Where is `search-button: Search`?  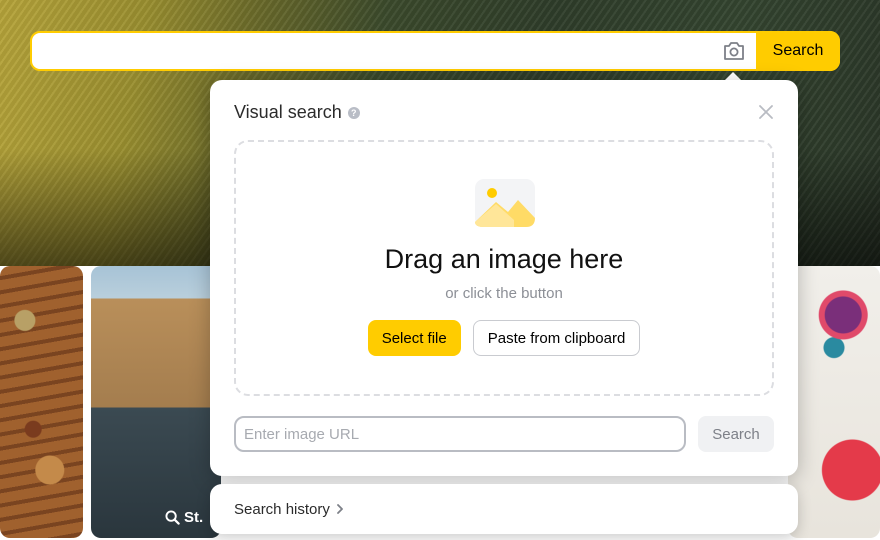 search-button: Search is located at coordinates (798, 51).